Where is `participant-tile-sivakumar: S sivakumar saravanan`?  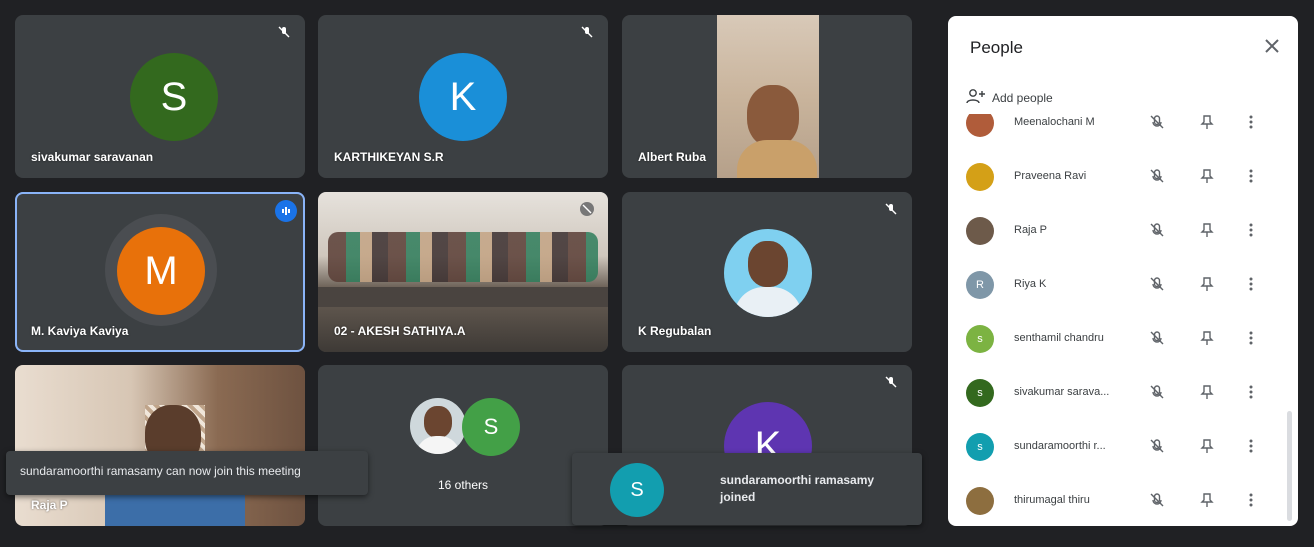 participant-tile-sivakumar: S sivakumar saravanan is located at coordinates (160, 96).